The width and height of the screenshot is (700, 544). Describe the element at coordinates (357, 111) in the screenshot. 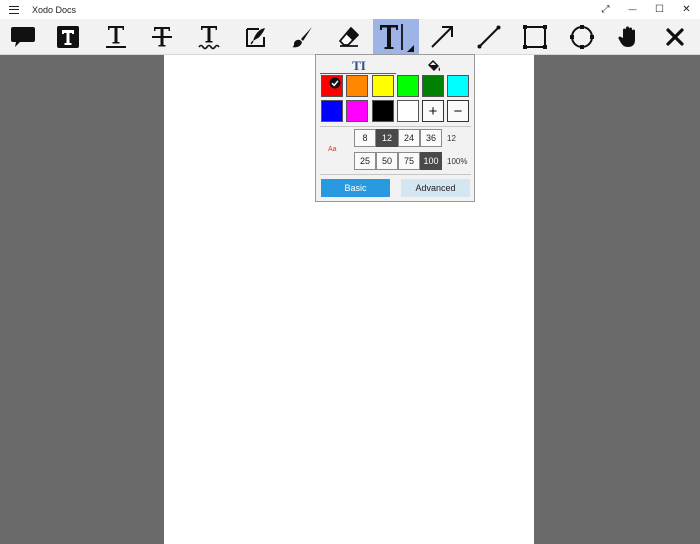

I see `color-swatch-magenta` at that location.